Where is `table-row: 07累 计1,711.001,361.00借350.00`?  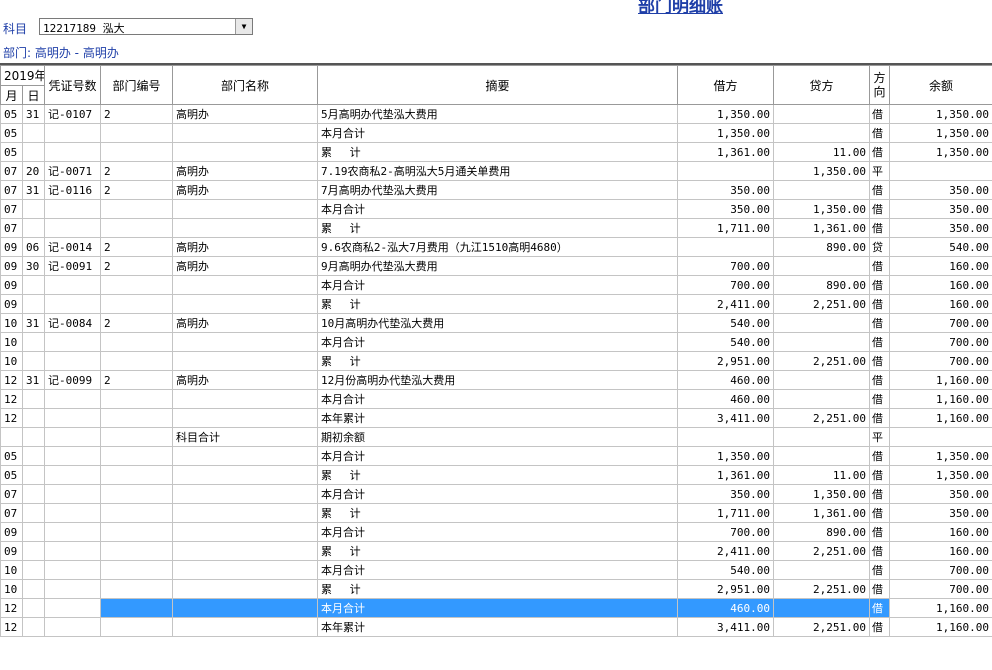
table-row: 07累 计1,711.001,361.00借350.00 is located at coordinates (496, 228).